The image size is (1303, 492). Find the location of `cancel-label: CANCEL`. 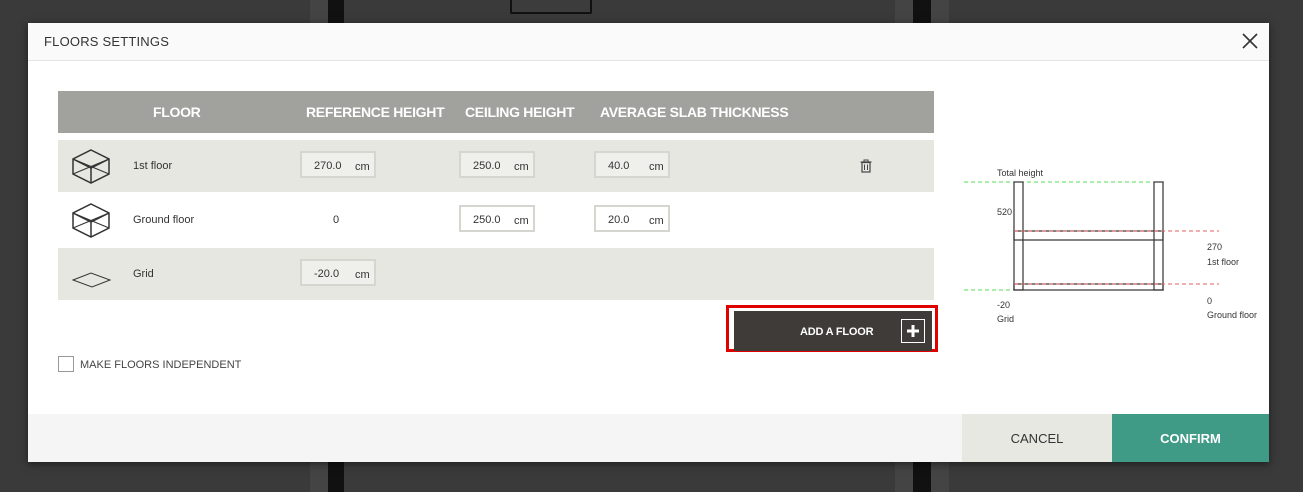

cancel-label: CANCEL is located at coordinates (1037, 438).